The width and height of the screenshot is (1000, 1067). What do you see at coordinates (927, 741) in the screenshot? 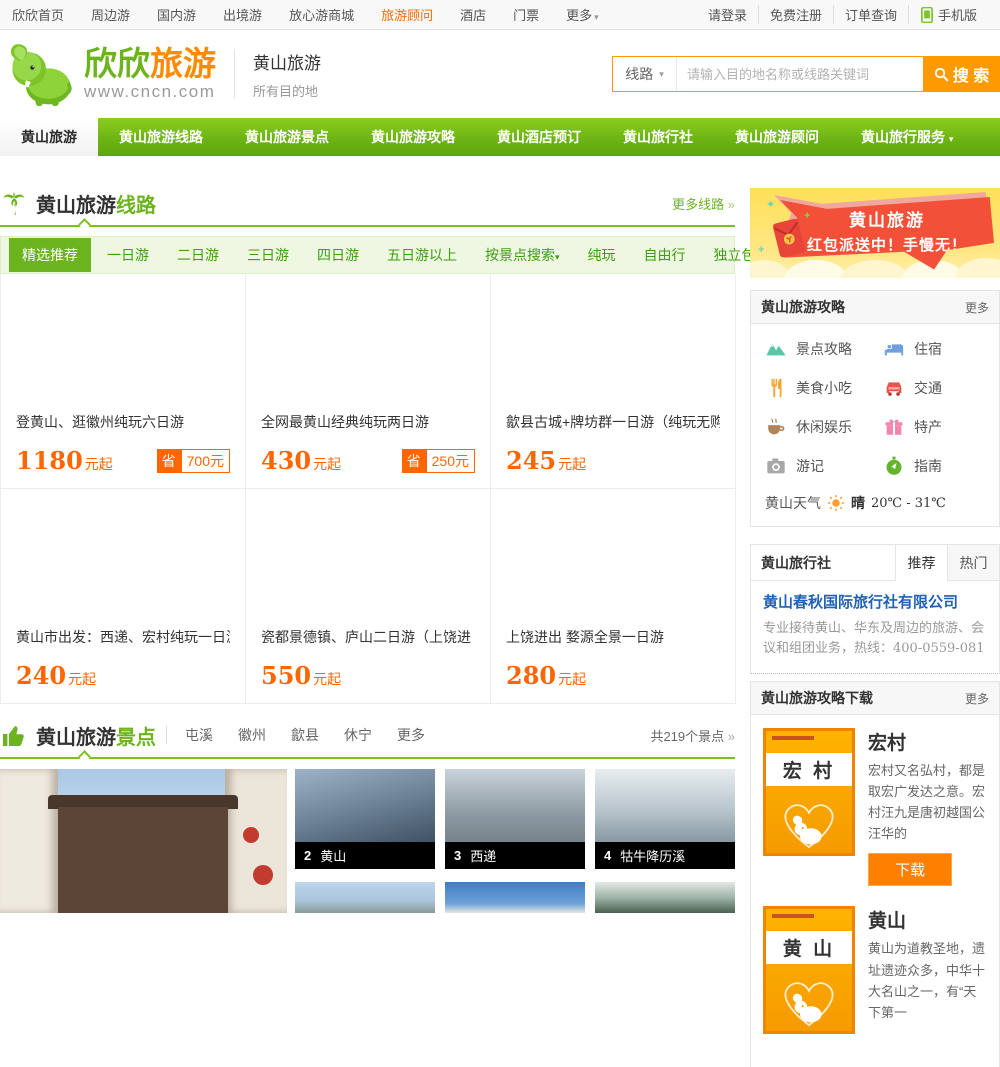
I see `guidebook-name: 宏村` at bounding box center [927, 741].